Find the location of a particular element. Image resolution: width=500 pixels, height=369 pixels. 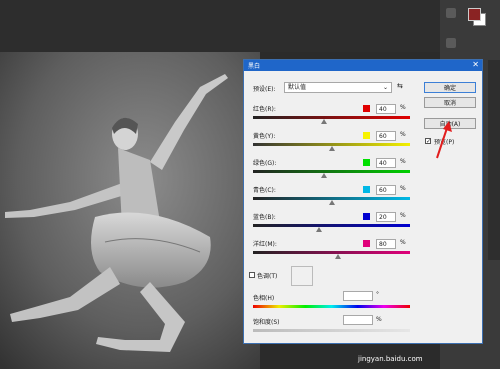

options-bar is located at coordinates (220, 26).